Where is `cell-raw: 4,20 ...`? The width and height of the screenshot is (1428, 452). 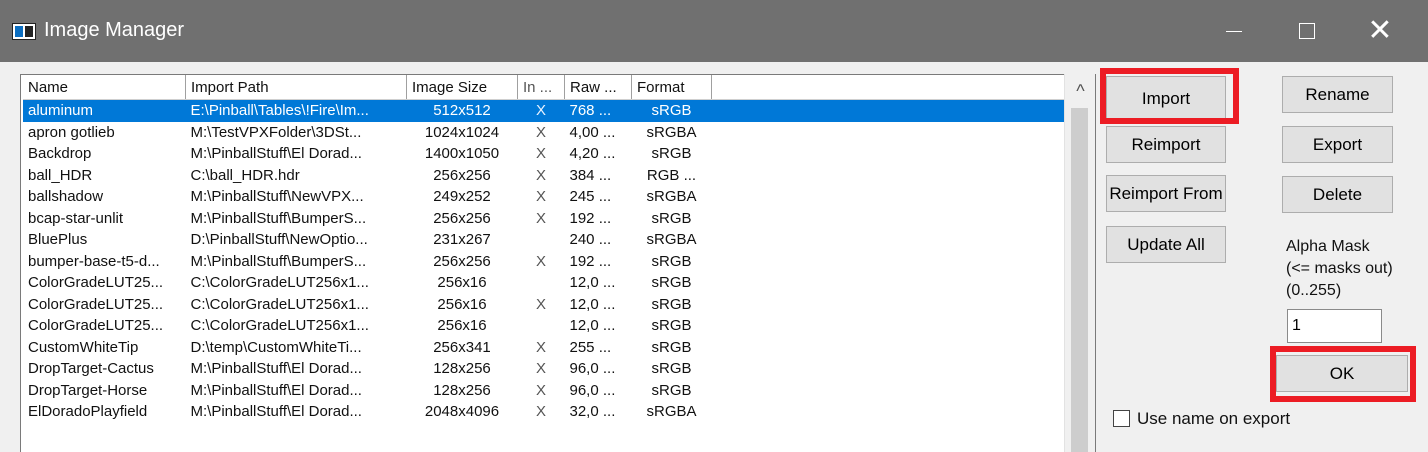
cell-raw: 4,20 ... is located at coordinates (592, 154).